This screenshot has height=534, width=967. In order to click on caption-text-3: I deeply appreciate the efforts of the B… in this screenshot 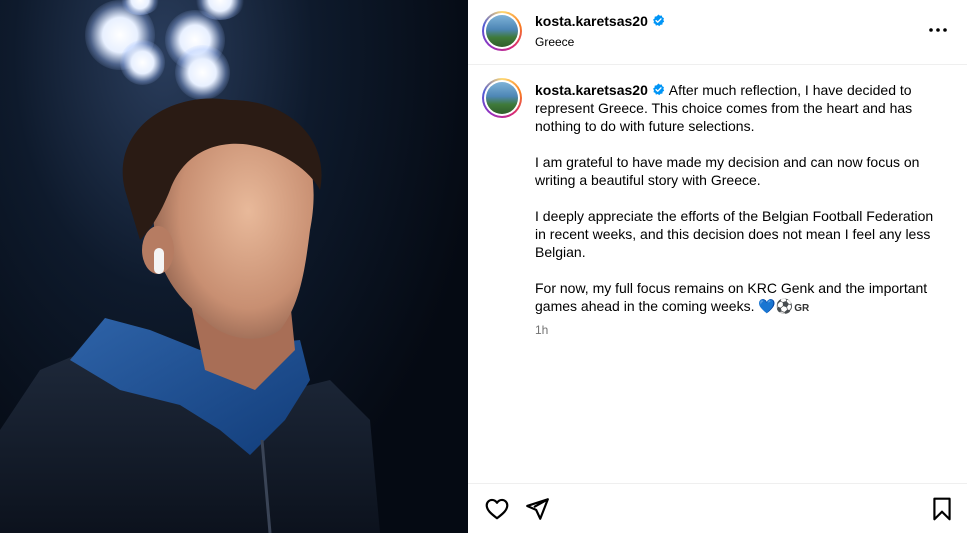, I will do `click(734, 234)`.